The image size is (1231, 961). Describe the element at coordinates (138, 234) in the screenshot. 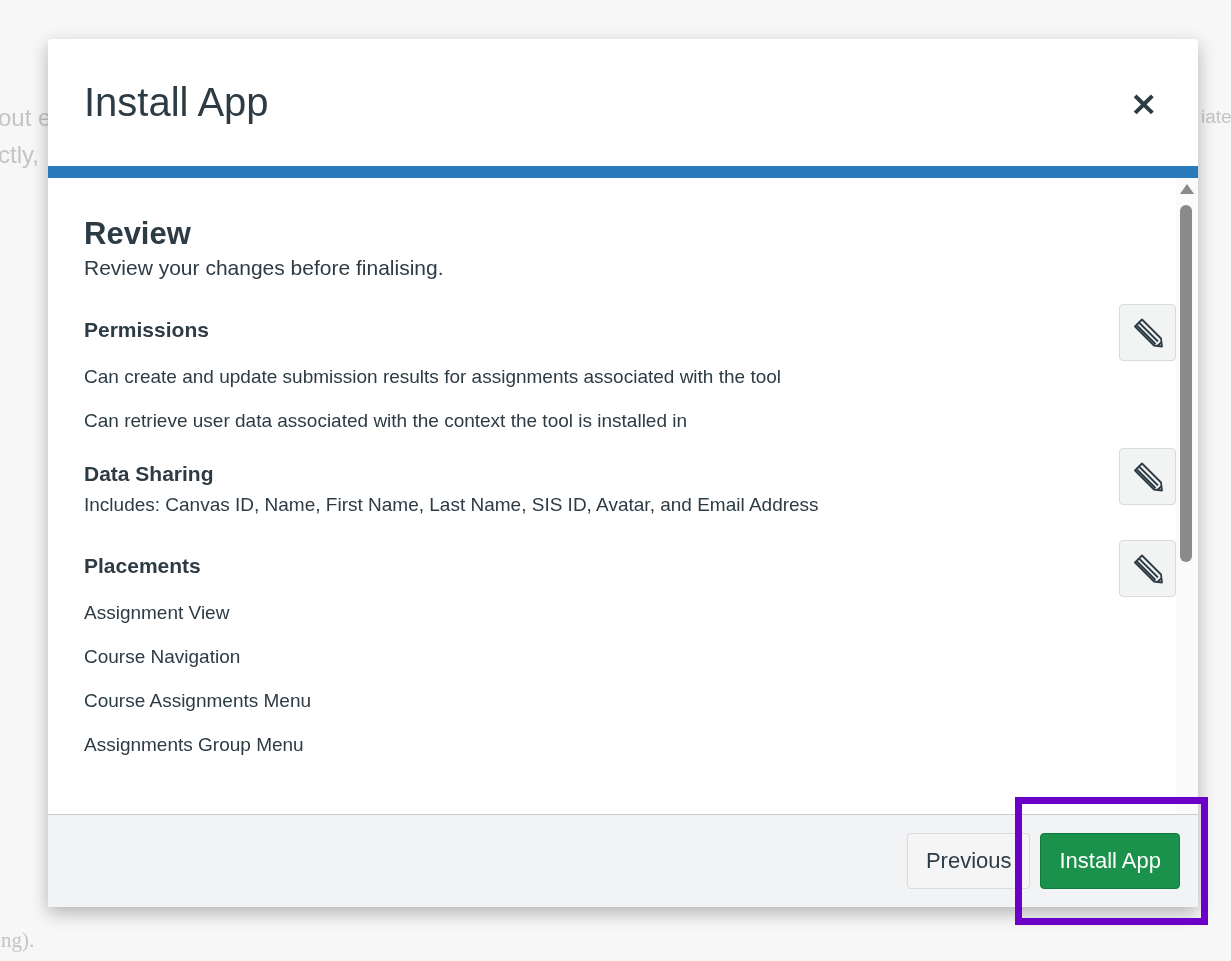

I see `review-heading: Review` at that location.